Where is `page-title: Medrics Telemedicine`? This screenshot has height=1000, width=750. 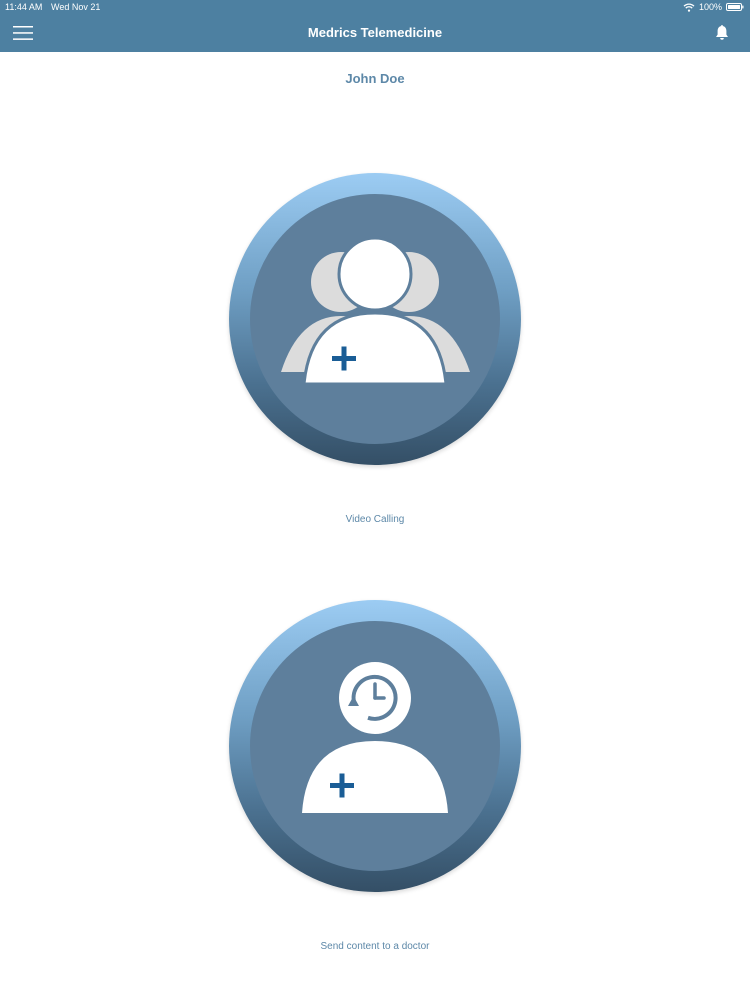 page-title: Medrics Telemedicine is located at coordinates (375, 32).